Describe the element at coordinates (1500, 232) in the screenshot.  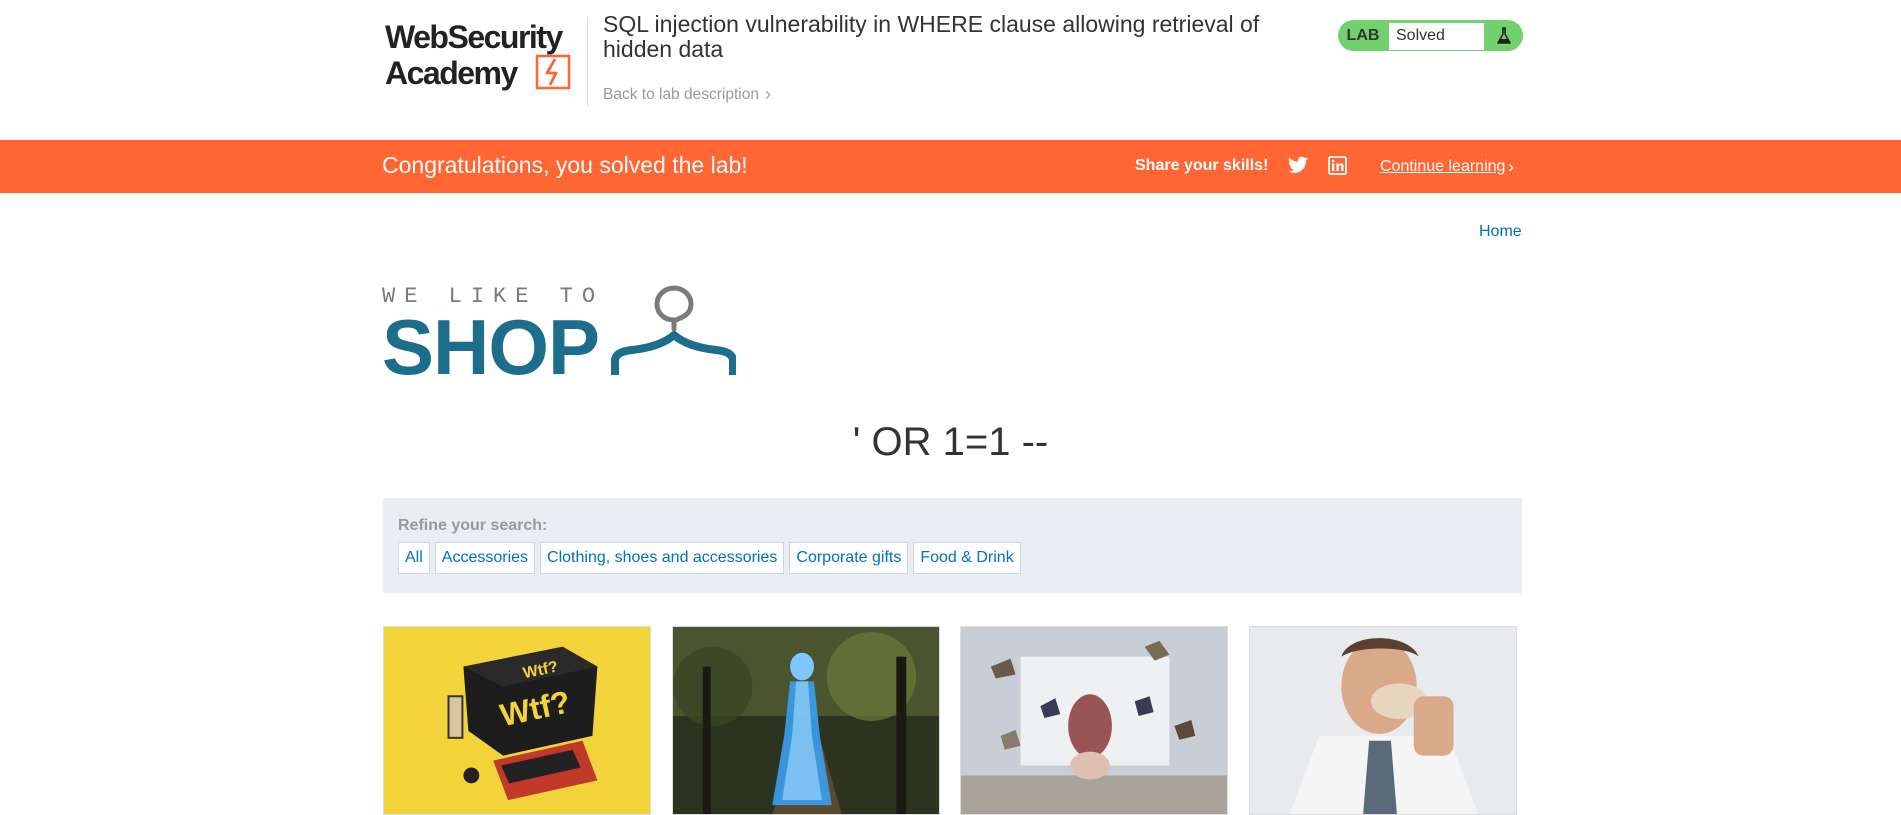
I see `home-link: Home` at that location.